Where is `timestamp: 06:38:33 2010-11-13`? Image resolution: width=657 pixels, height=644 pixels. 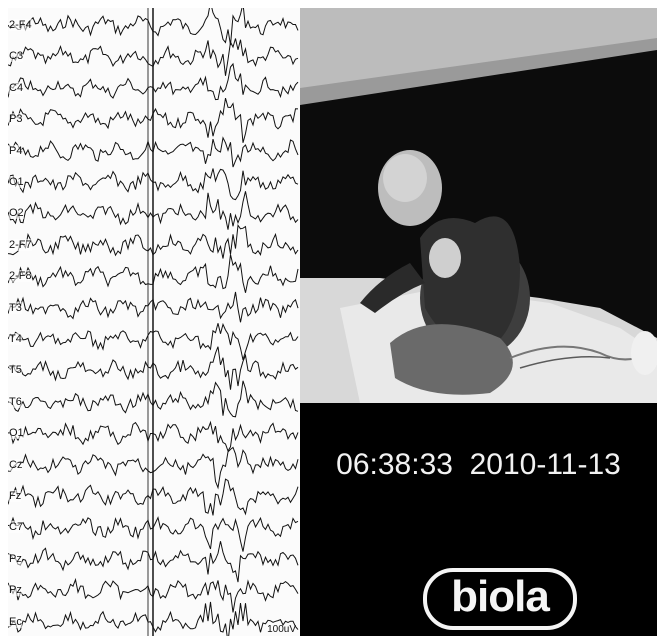 timestamp: 06:38:33 2010-11-13 is located at coordinates (478, 465).